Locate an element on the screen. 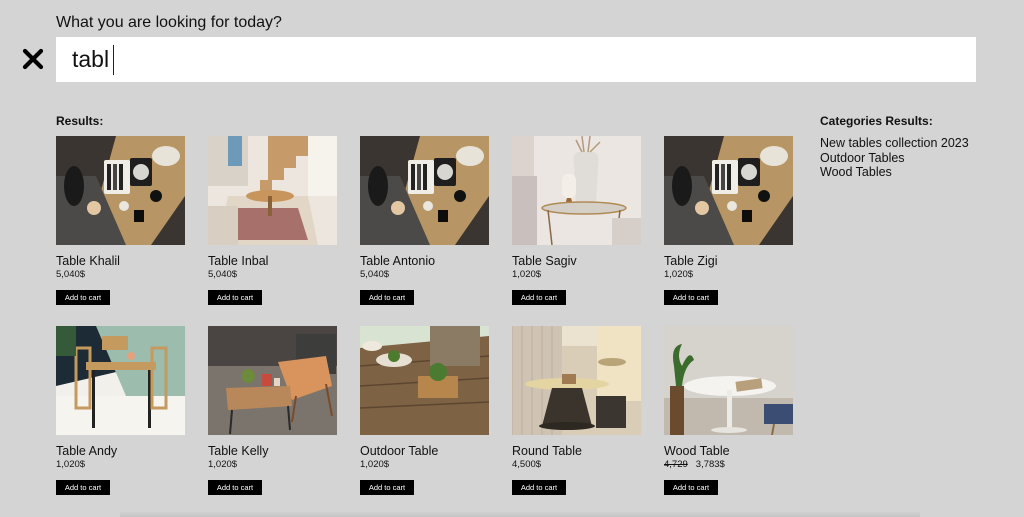 This screenshot has height=517, width=1024. close-icon is located at coordinates (33, 59).